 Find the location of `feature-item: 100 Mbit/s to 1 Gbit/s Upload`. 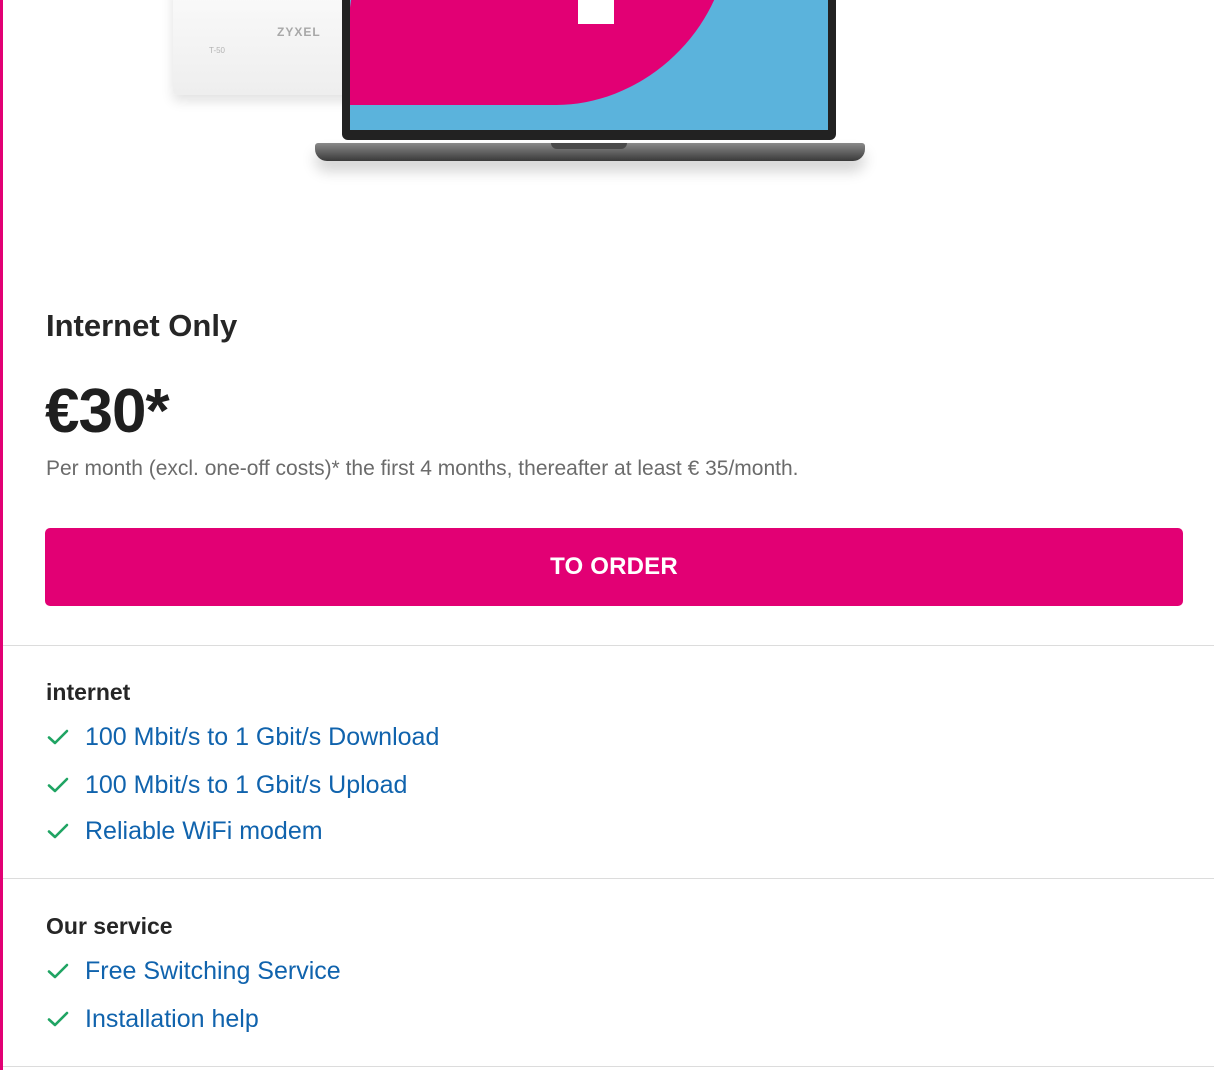

feature-item: 100 Mbit/s to 1 Gbit/s Upload is located at coordinates (226, 785).